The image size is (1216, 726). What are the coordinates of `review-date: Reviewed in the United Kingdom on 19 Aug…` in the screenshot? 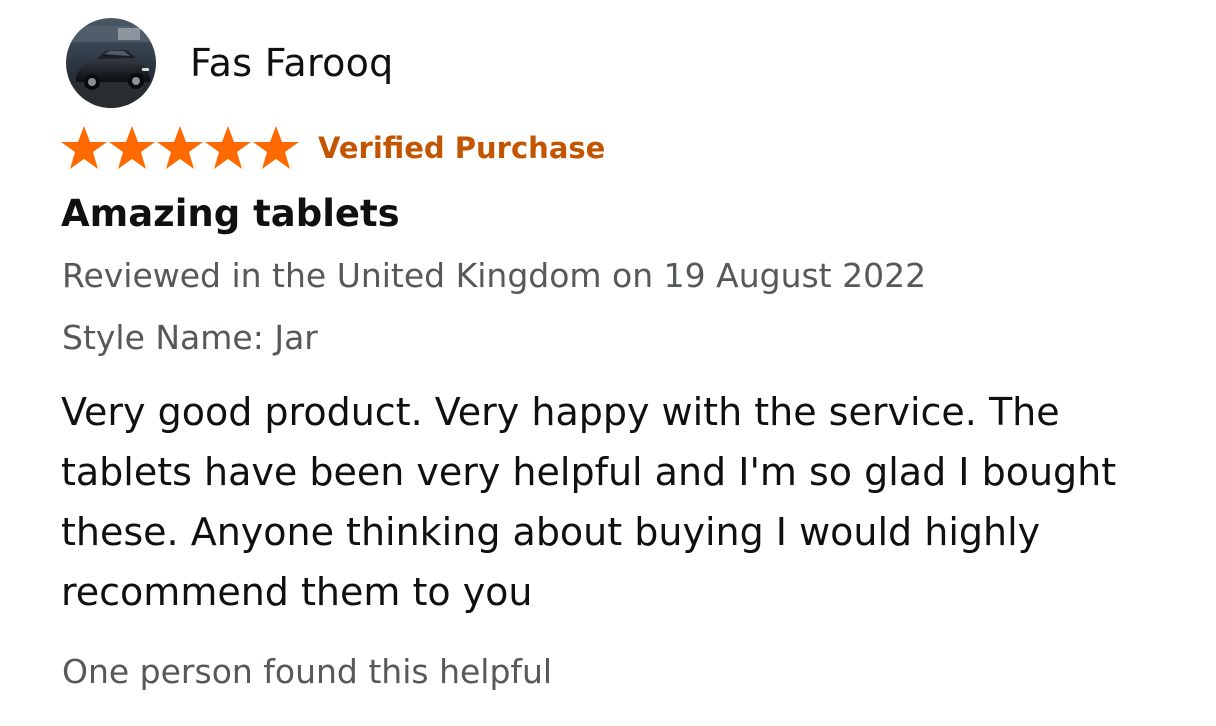 It's located at (494, 275).